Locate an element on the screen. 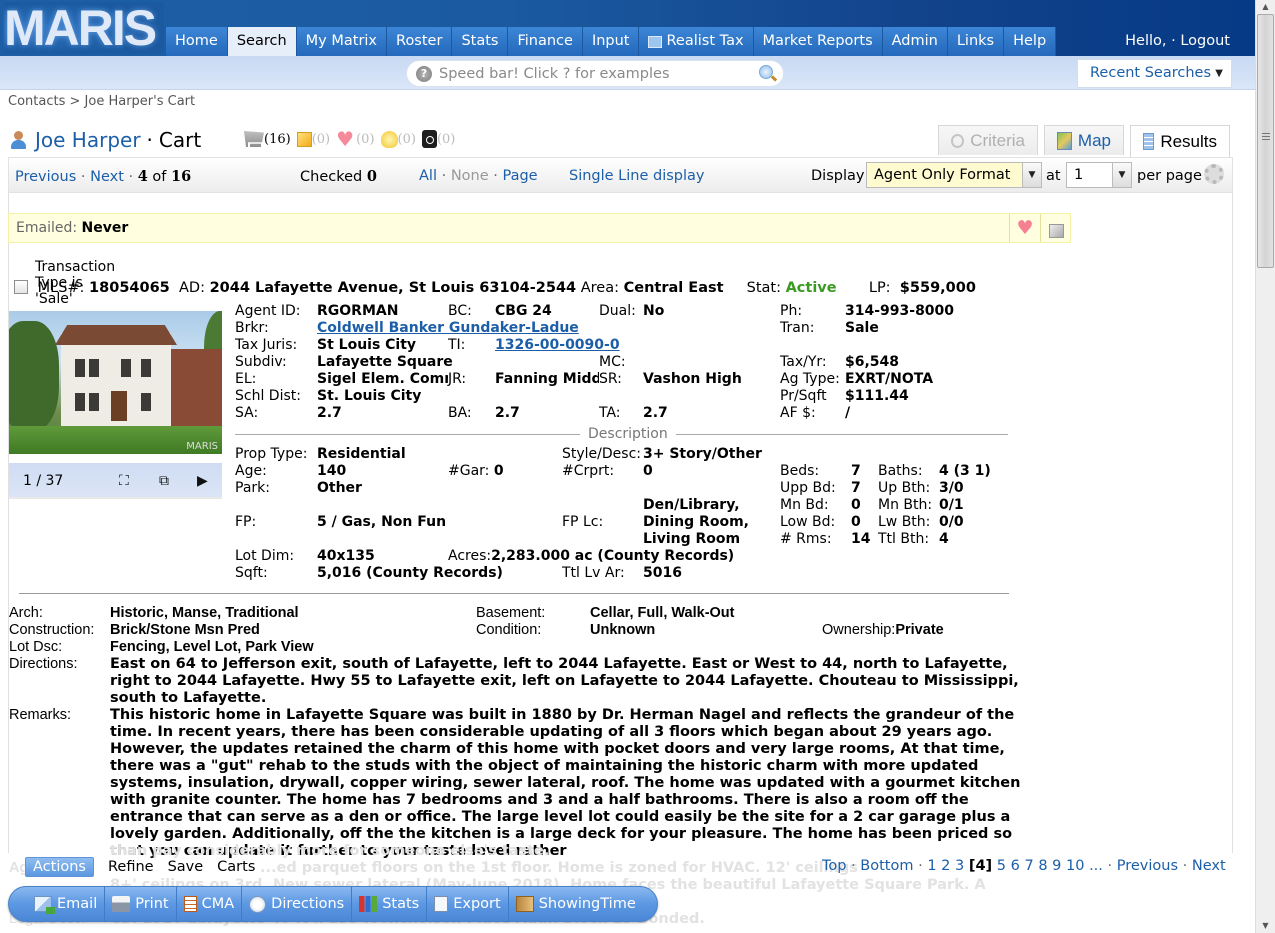  record-navigation: Previous · Next · 4 of 16 is located at coordinates (103, 176).